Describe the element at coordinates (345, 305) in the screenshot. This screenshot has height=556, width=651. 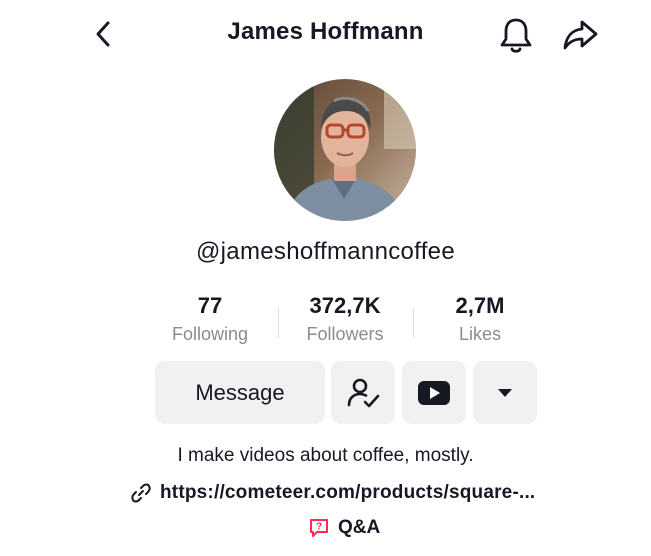
I see `followers-count: 372,7K` at that location.